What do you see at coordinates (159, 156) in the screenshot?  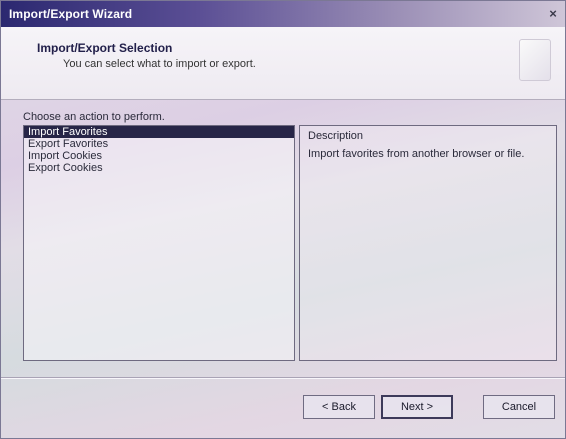 I see `list-item-import-cookies: Import Cookies` at bounding box center [159, 156].